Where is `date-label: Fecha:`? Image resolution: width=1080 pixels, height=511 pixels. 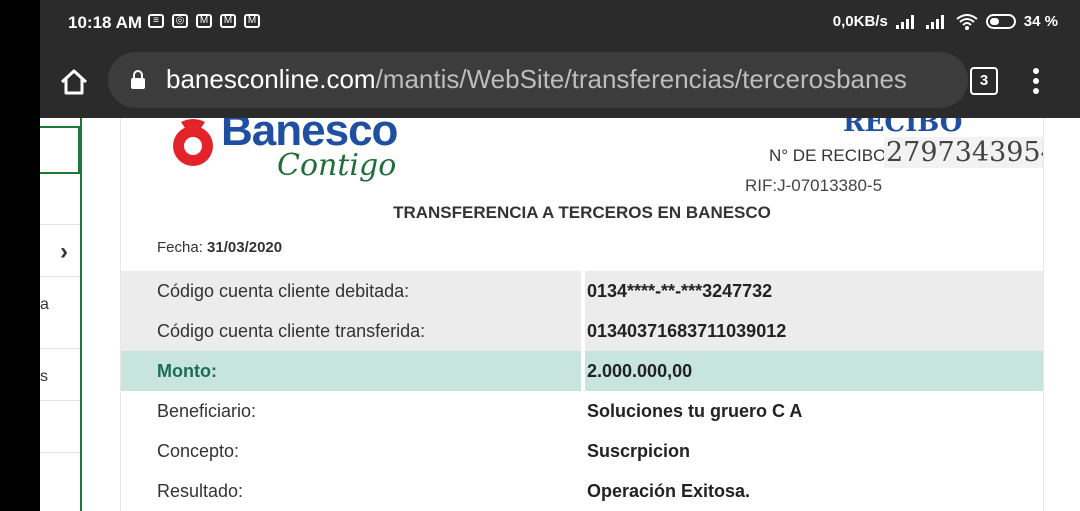 date-label: Fecha: is located at coordinates (180, 247).